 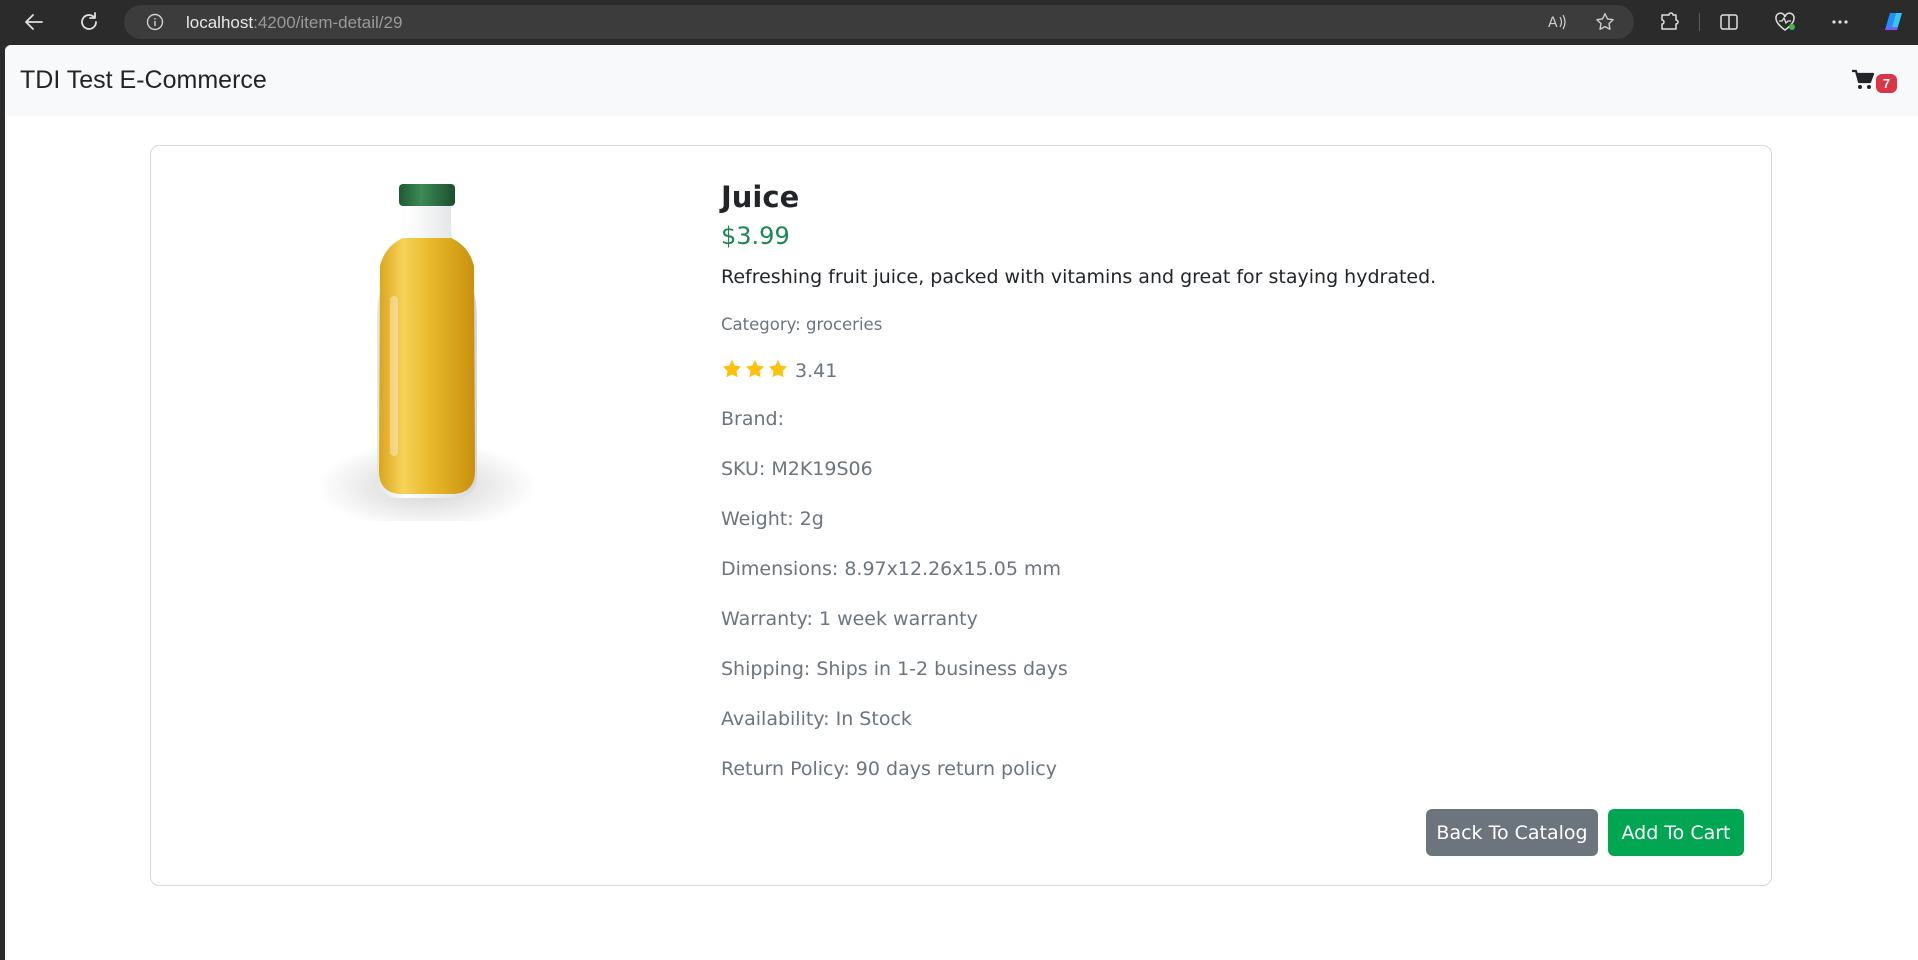 I want to click on add-to-cart-button: Add To Cart, so click(x=1676, y=832).